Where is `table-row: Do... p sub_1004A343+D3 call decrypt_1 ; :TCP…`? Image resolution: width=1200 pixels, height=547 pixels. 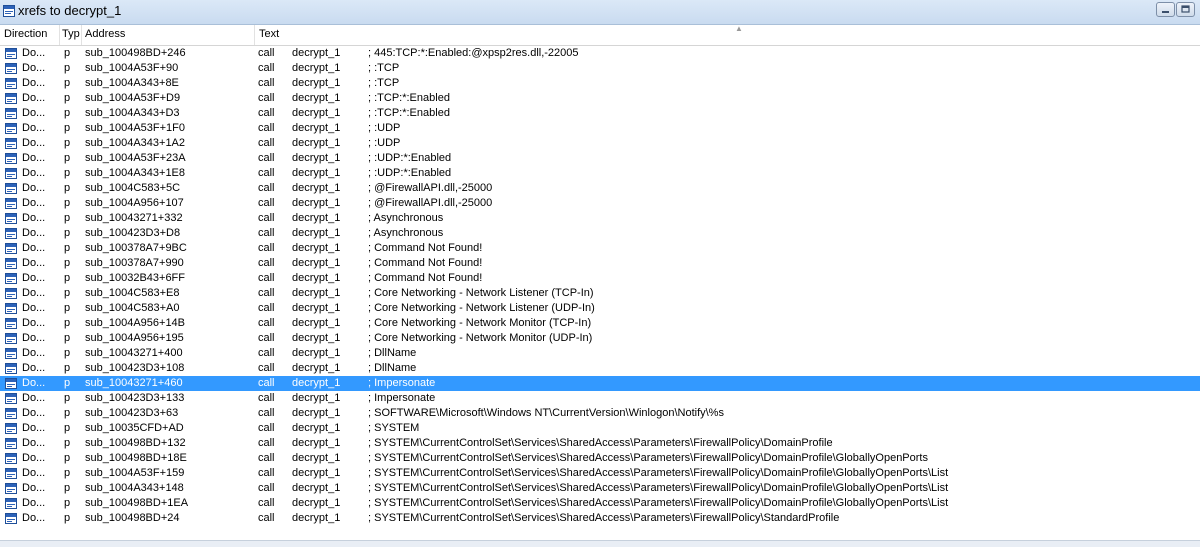 table-row: Do... p sub_1004A343+D3 call decrypt_1 ; :TCP… is located at coordinates (600, 113).